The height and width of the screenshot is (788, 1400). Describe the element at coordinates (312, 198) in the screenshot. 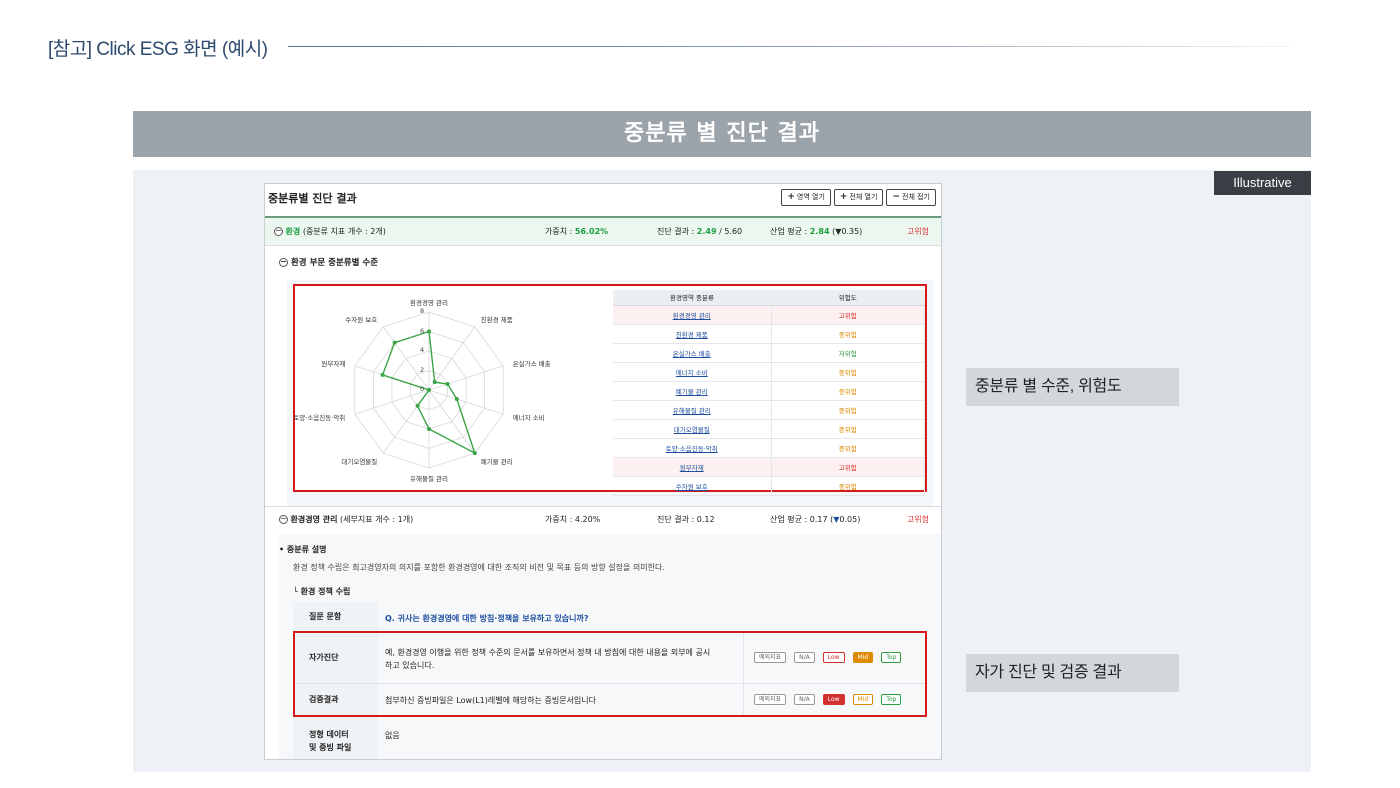

I see `screen-title: 중분류별 진단 결과` at that location.